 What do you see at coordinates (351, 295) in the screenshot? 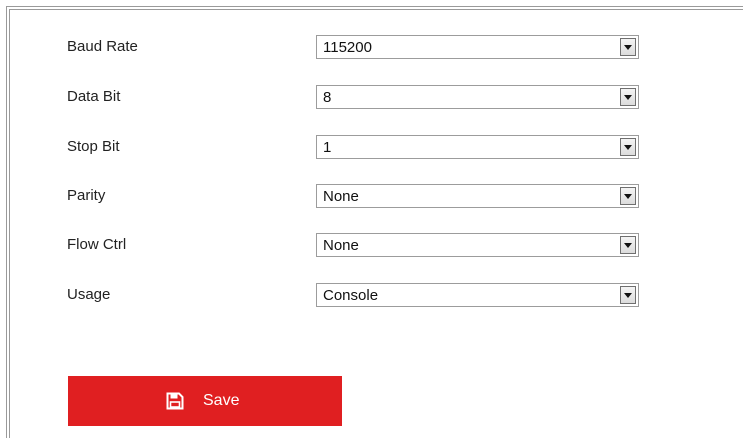
I see `usage-value: Console` at bounding box center [351, 295].